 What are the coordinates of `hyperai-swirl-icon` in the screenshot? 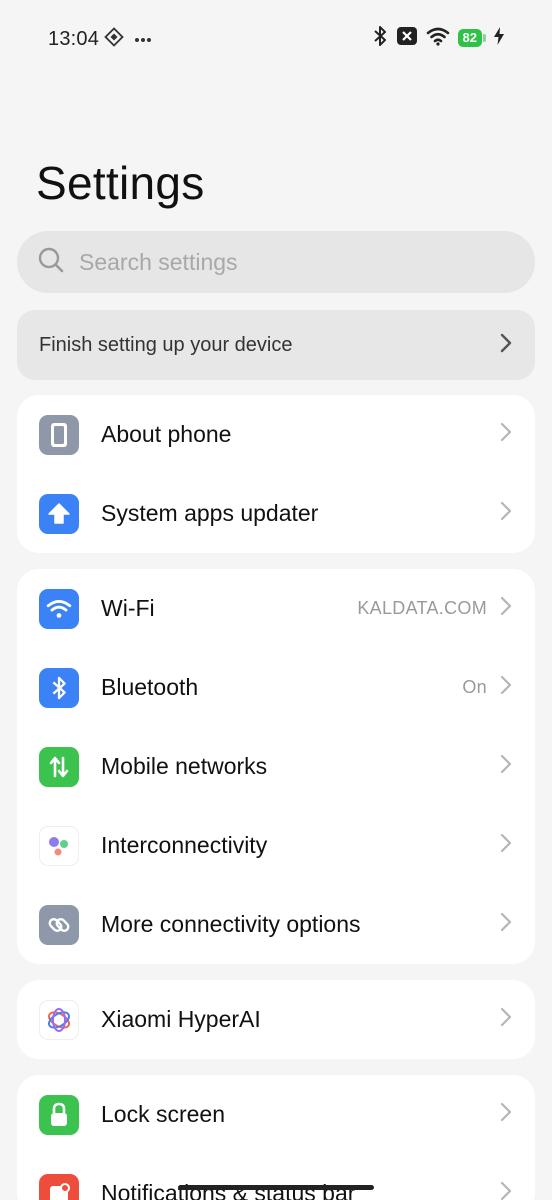 It's located at (59, 1019).